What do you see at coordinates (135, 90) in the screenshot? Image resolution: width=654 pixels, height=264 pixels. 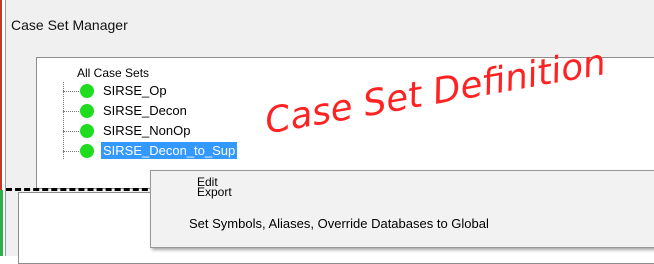 I see `tree-item-label: SIRSE_Op` at bounding box center [135, 90].